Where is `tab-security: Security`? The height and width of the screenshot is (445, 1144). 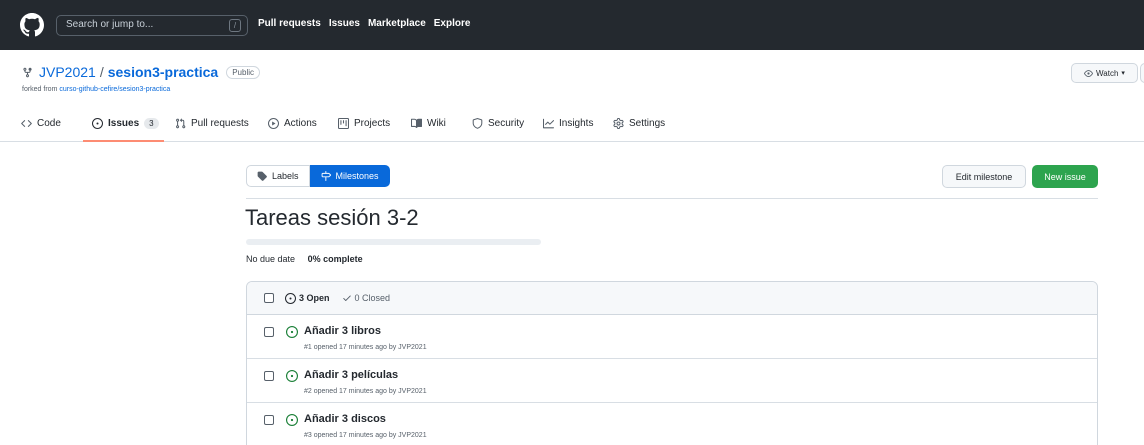
tab-security: Security is located at coordinates (498, 123).